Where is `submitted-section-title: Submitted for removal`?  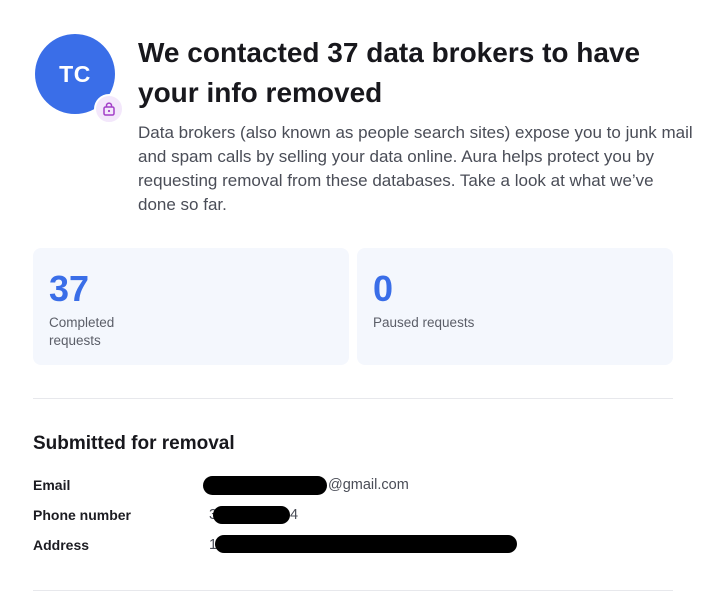
submitted-section-title: Submitted for removal is located at coordinates (134, 443).